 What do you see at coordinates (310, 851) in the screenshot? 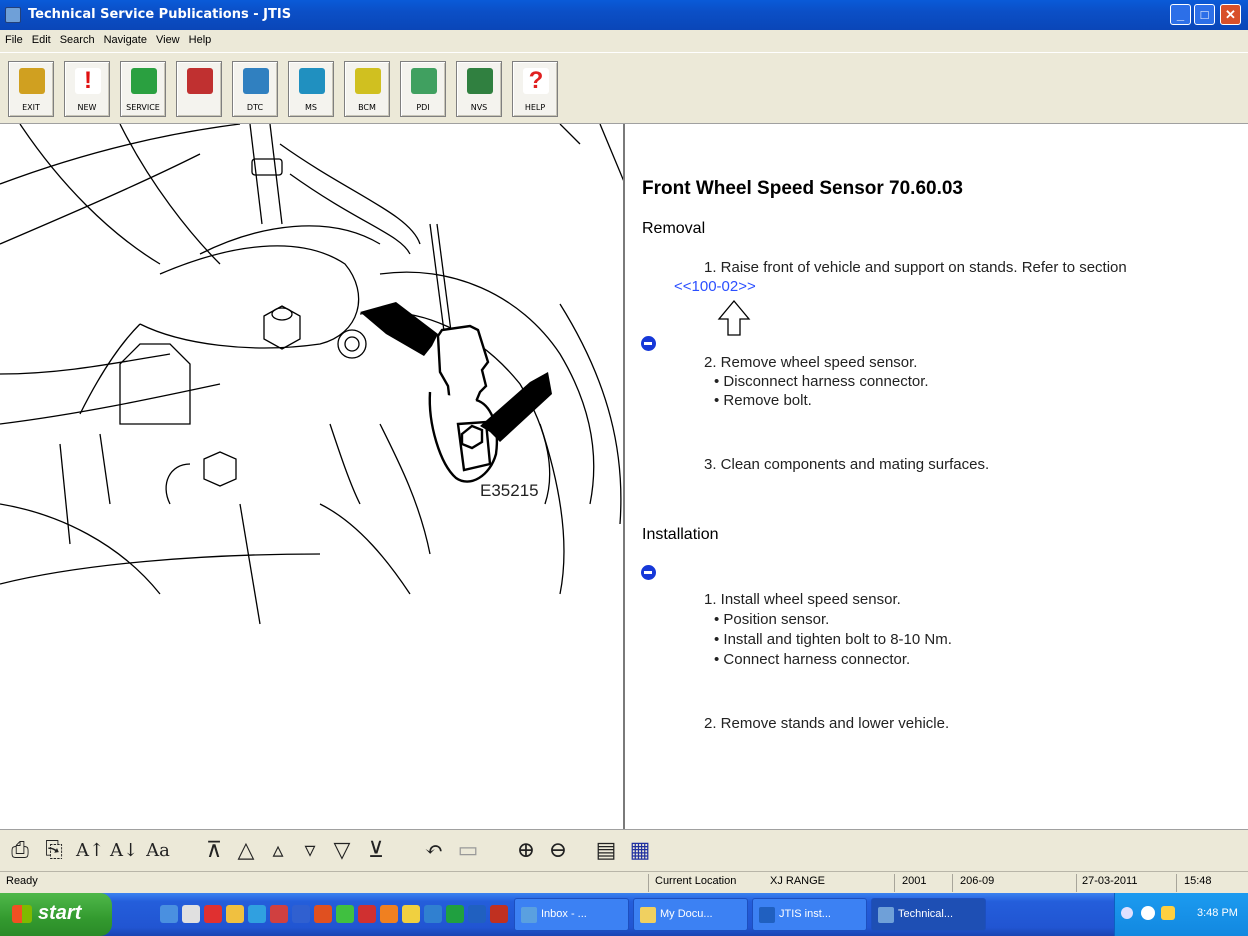
I see `next-icon: ▿` at bounding box center [310, 851].